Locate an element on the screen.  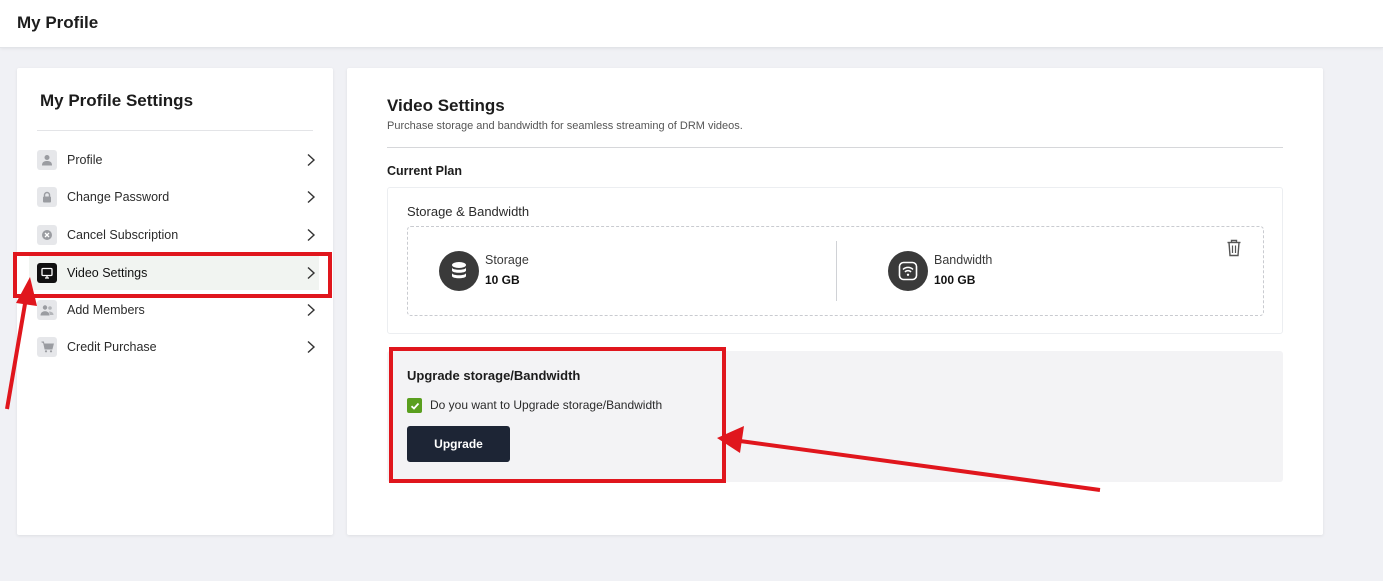
bandwidth-label: Bandwidth is located at coordinates (963, 260).